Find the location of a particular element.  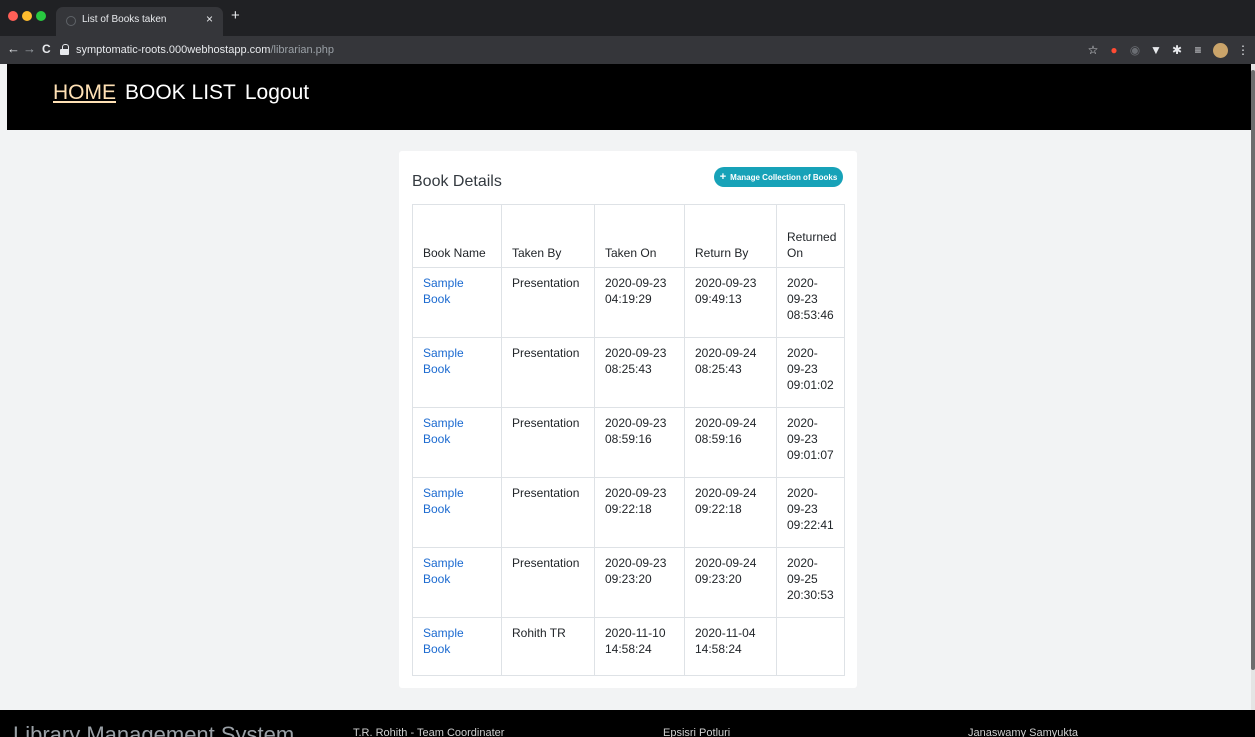

card-title: Book Details is located at coordinates (457, 181).